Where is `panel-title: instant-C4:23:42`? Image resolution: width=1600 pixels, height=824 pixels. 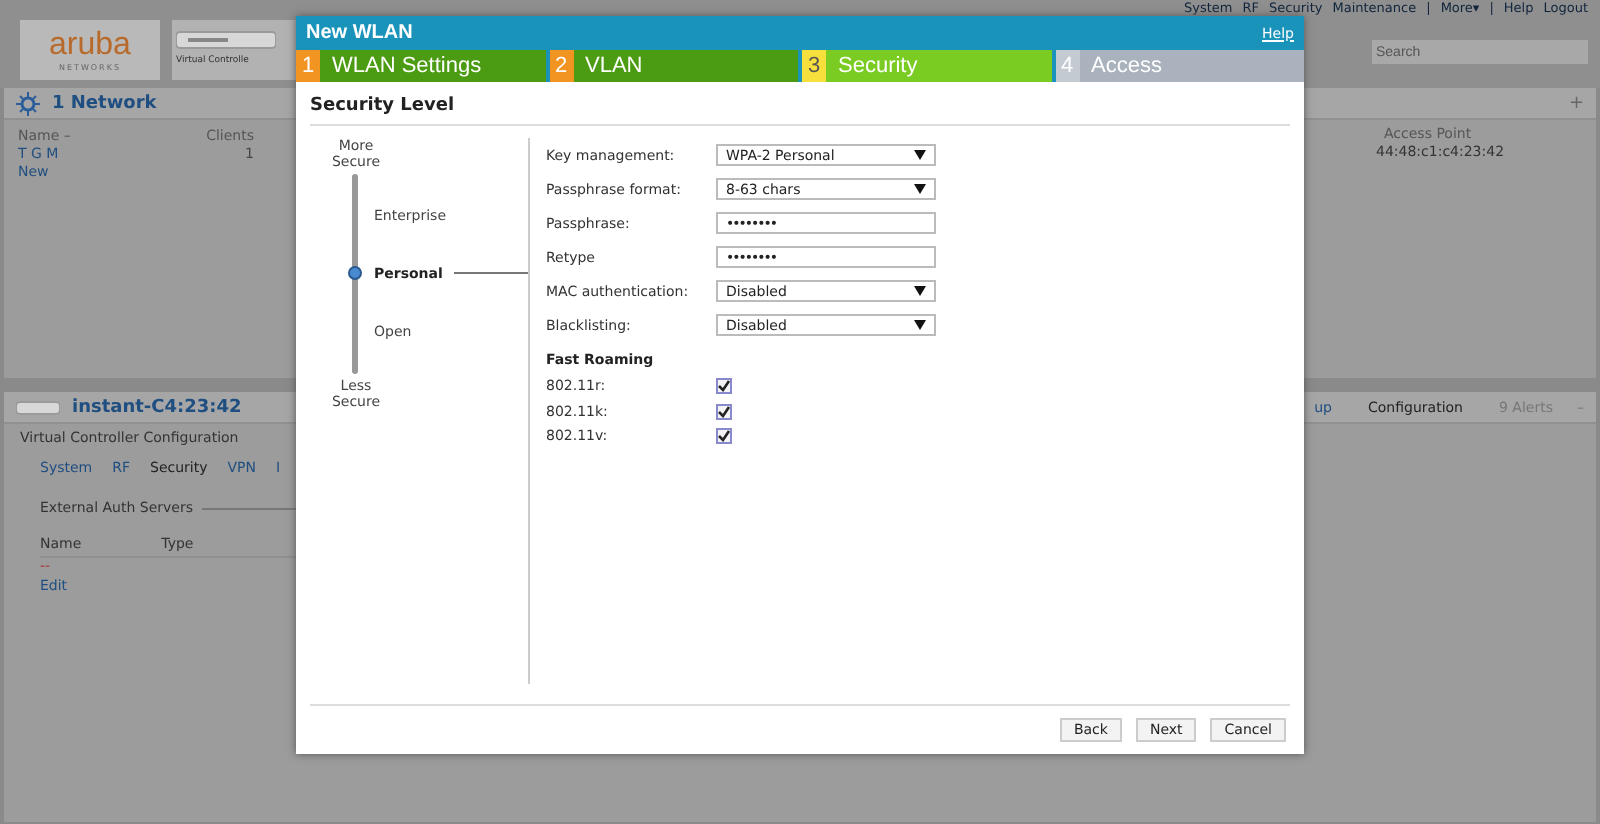
panel-title: instant-C4:23:42 is located at coordinates (157, 407).